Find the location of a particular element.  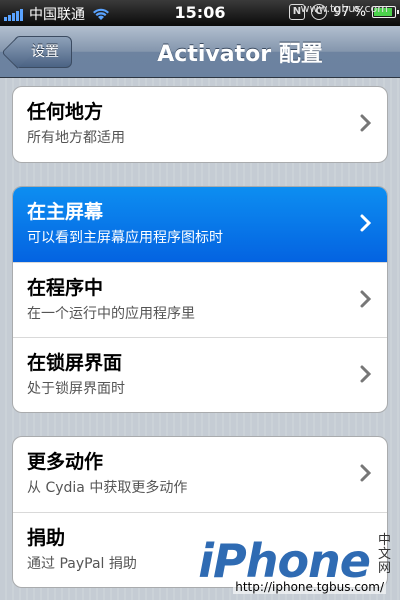

cell-title: 在程序中 is located at coordinates (65, 288).